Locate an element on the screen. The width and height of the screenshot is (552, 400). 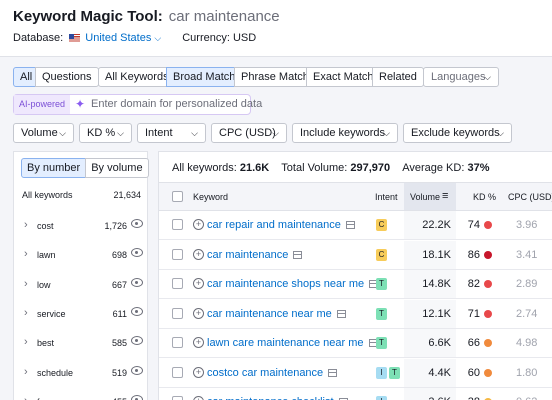
group-item: › schedule 519 is located at coordinates (83, 374).